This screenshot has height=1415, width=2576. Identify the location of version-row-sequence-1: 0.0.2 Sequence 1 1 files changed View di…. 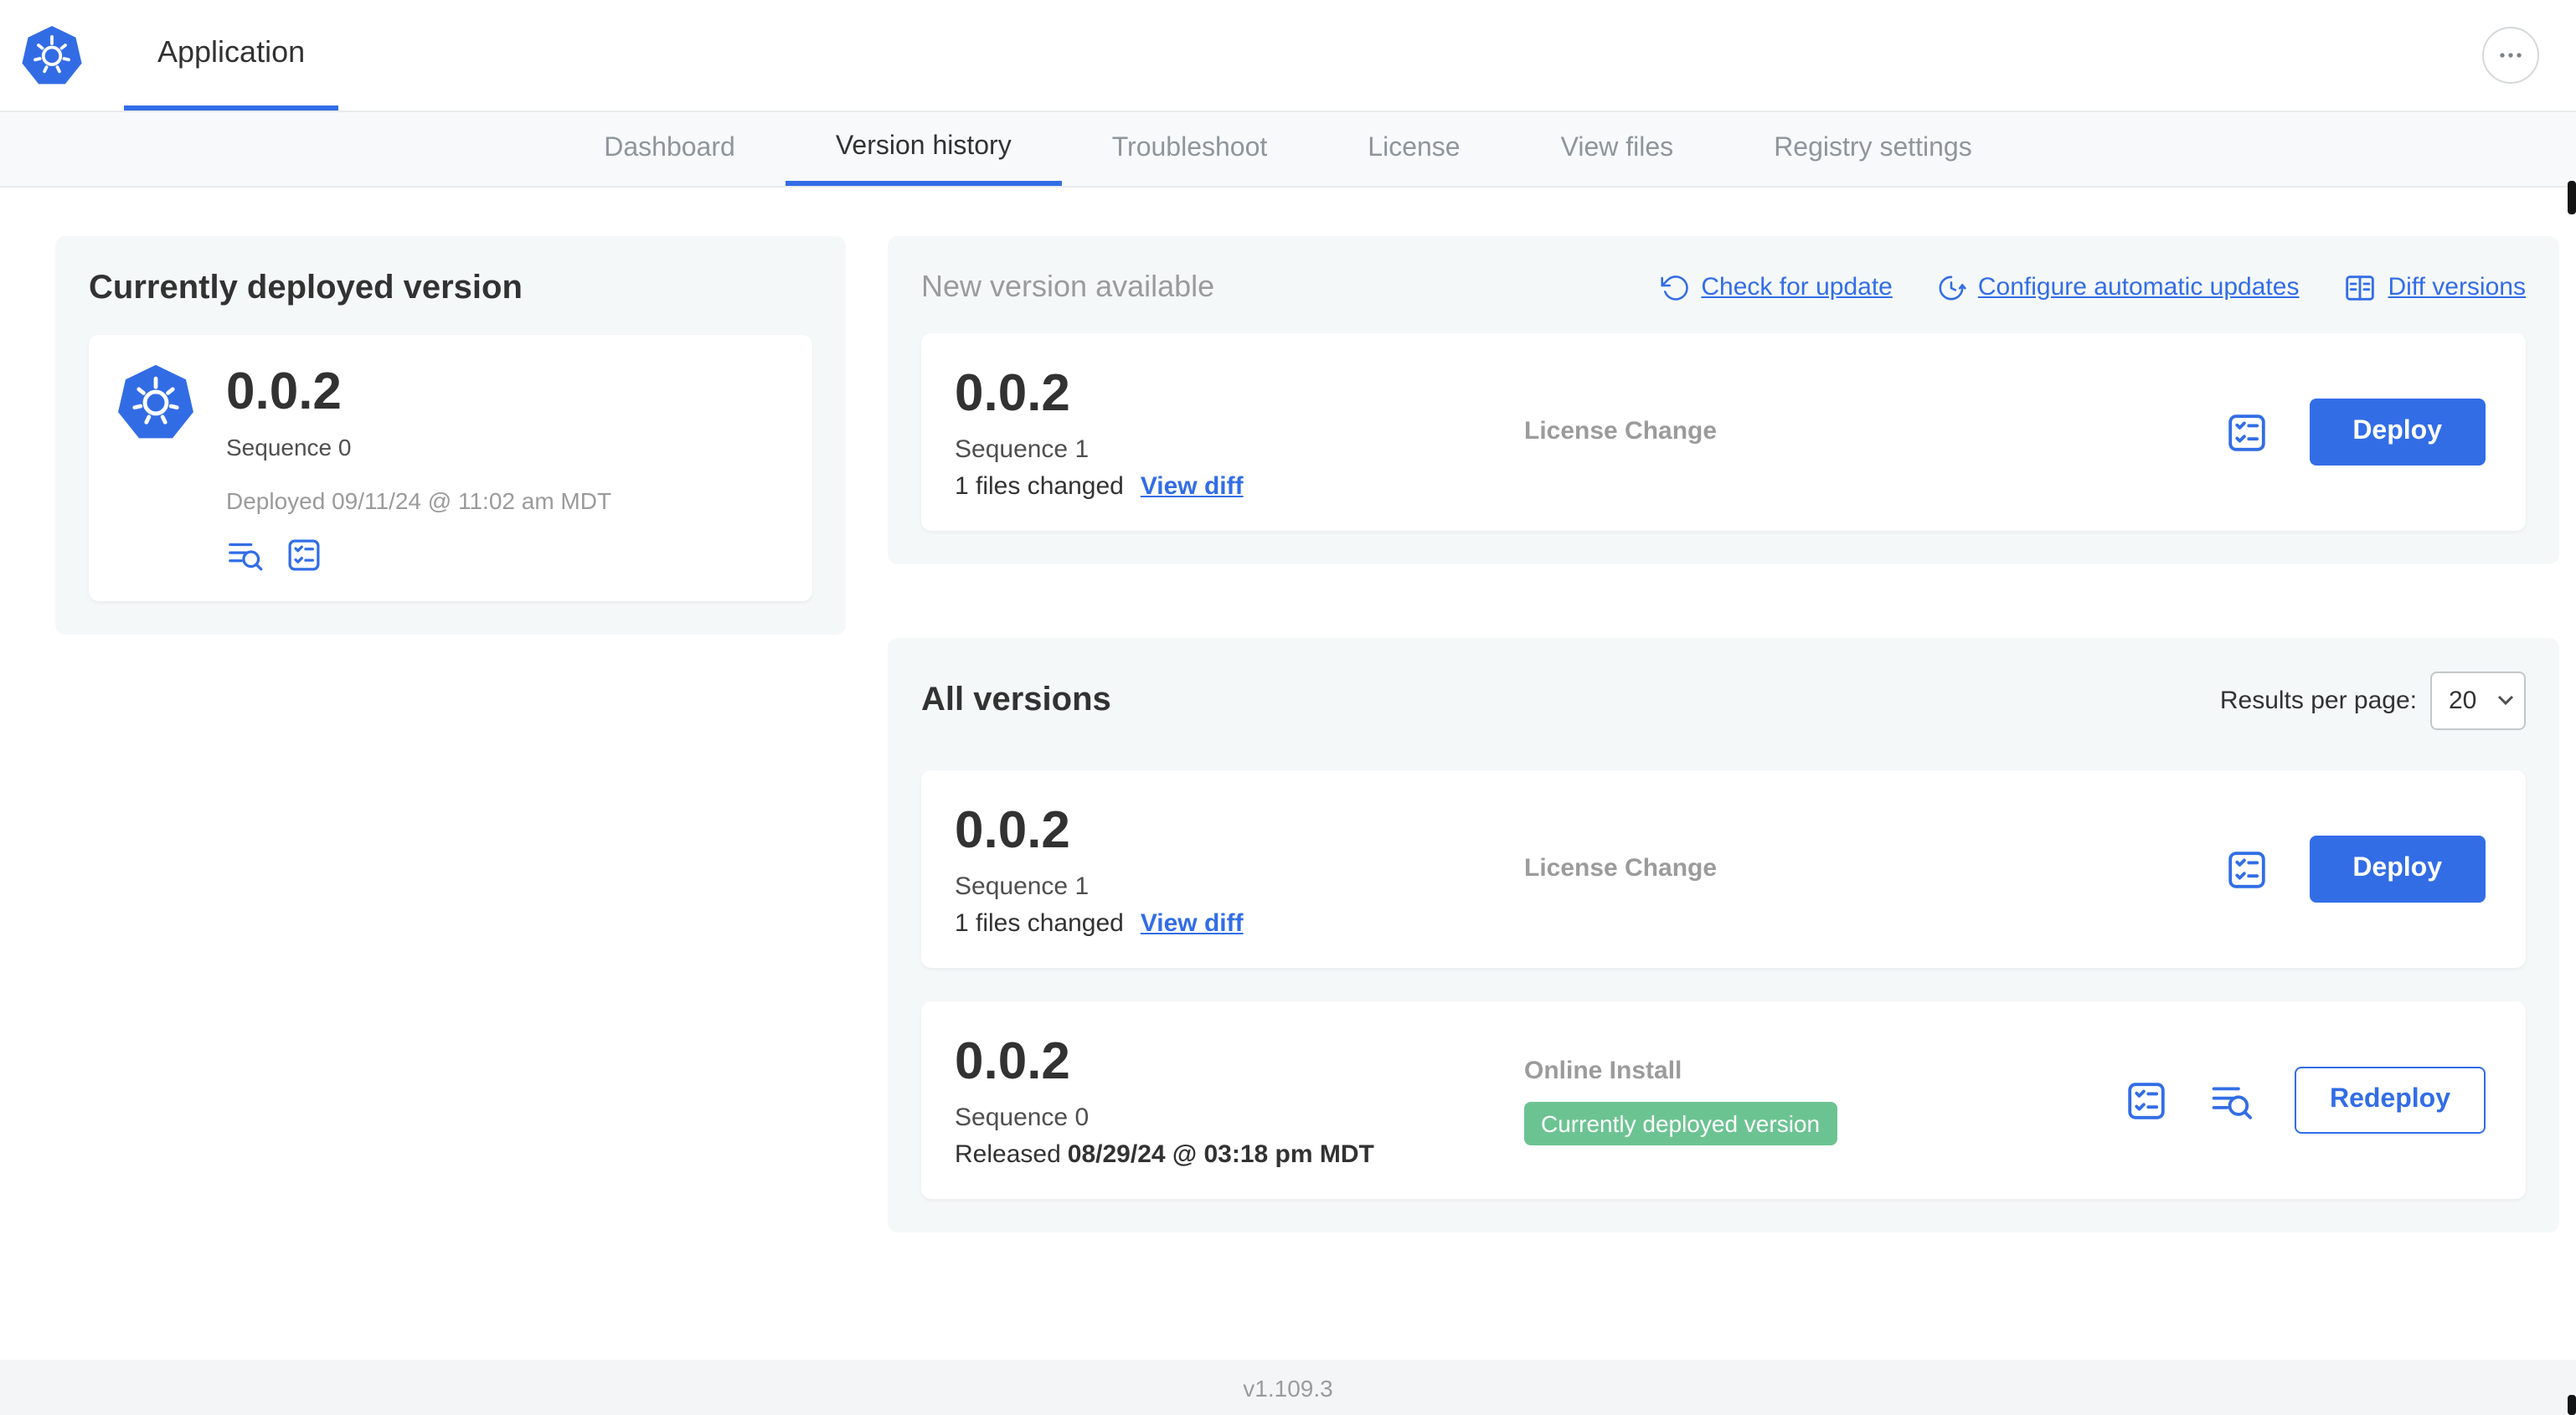
(1723, 869).